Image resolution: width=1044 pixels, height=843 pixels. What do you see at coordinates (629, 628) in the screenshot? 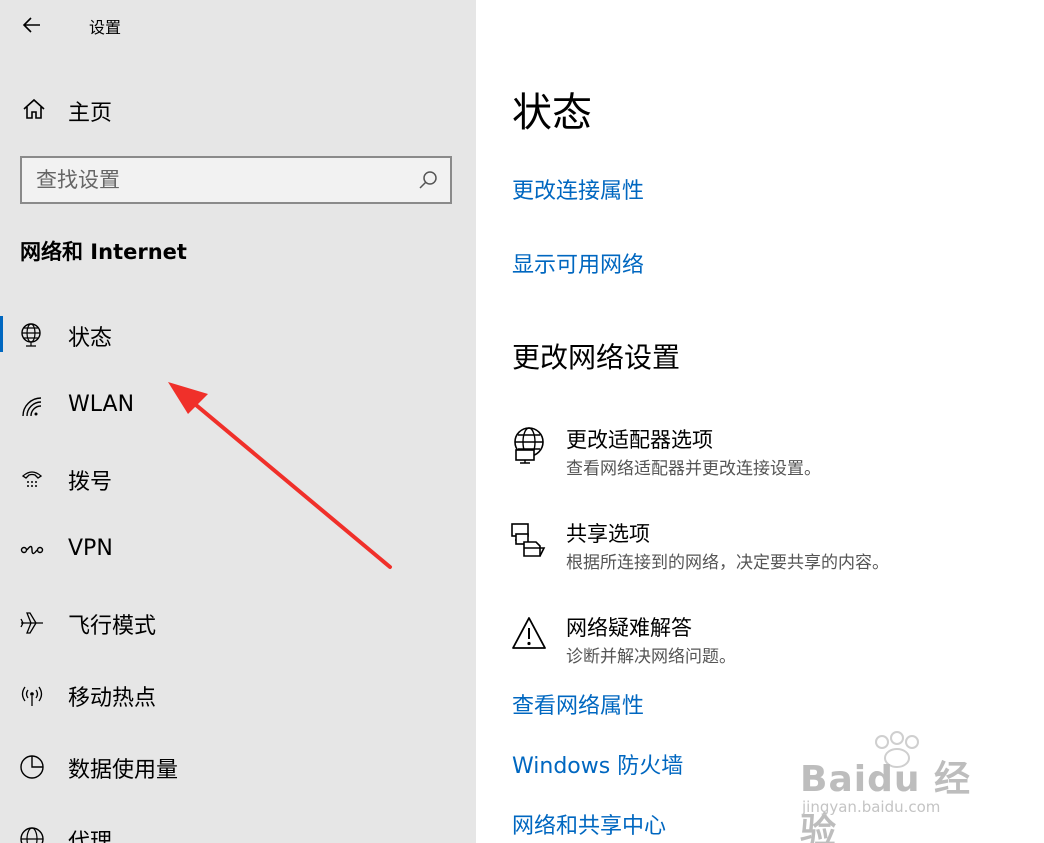
I see `option-title: 网络疑难解答` at bounding box center [629, 628].